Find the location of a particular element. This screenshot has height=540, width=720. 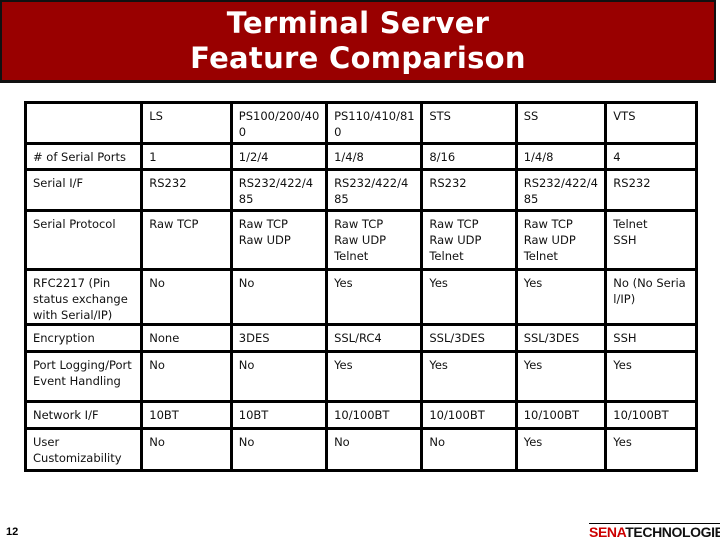

feature-label-cell: Serial Protocol is located at coordinates (83, 240).